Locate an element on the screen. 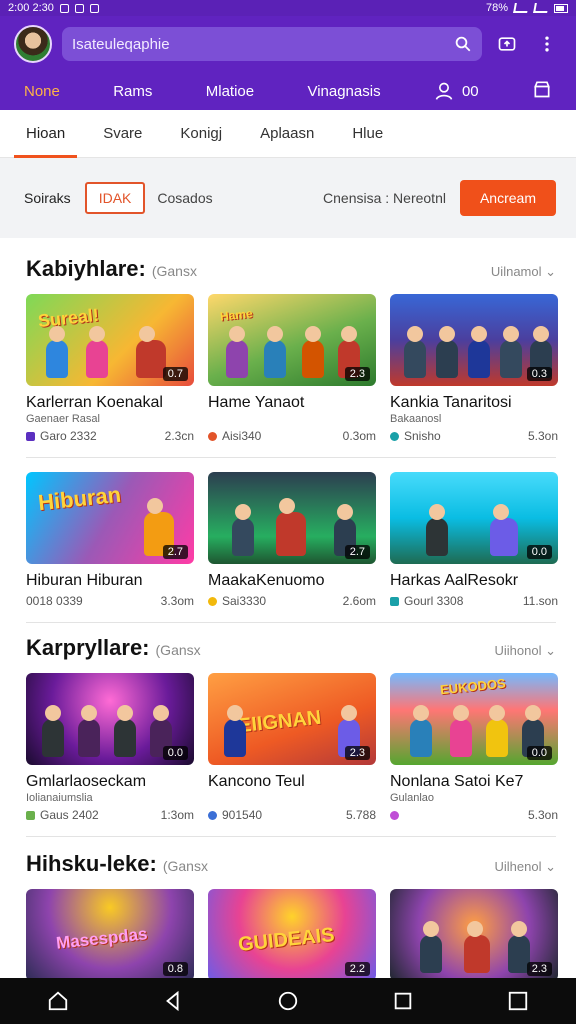 The height and width of the screenshot is (1024, 576). back-icon is located at coordinates (173, 1001).